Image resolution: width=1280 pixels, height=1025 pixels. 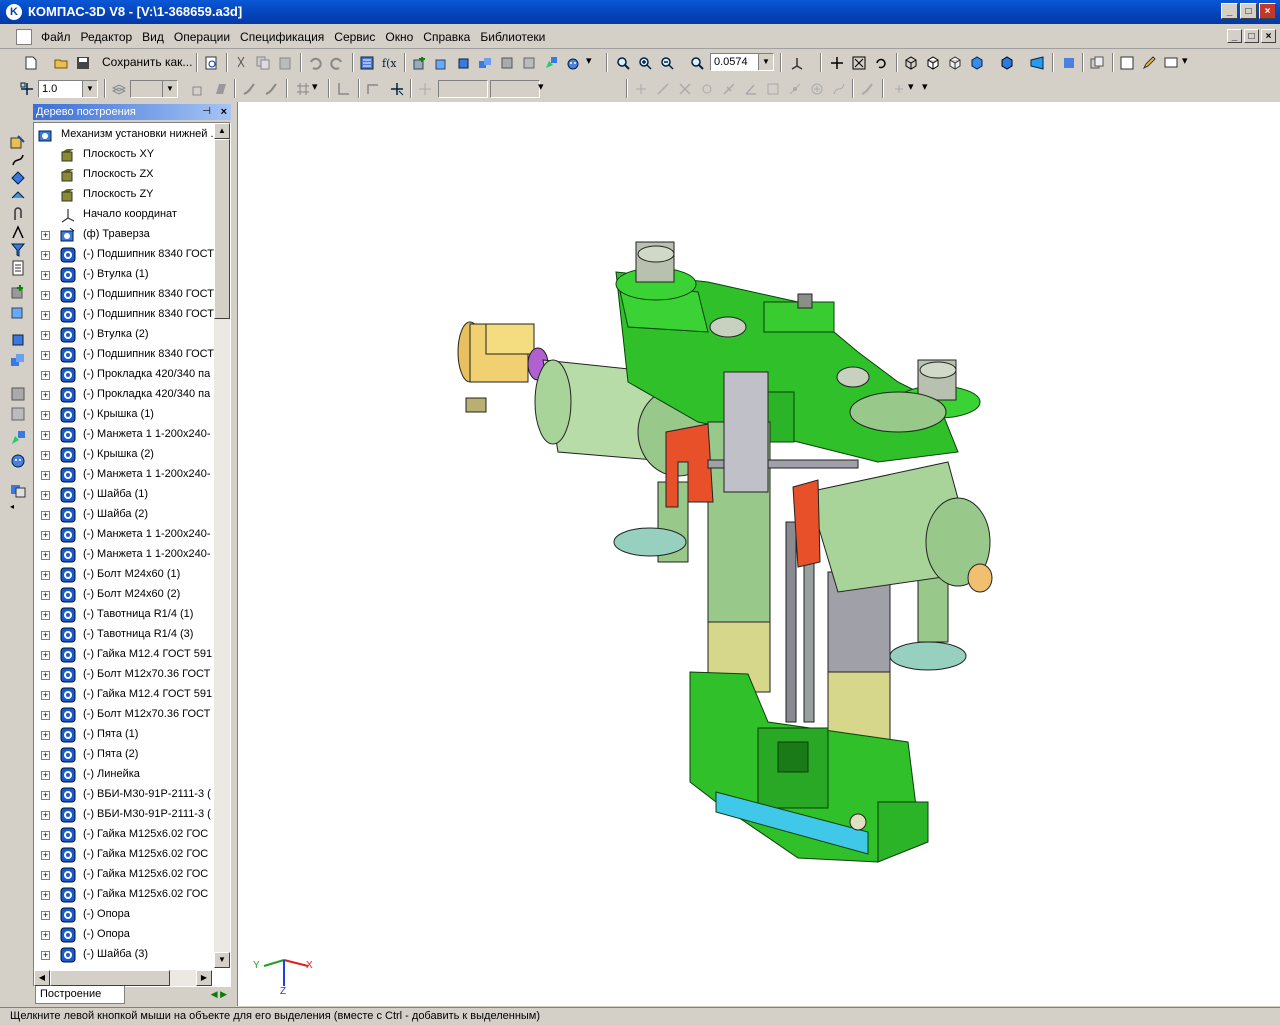 I want to click on tree-item: + (-) Тавотница R1/4 (1), so click(x=123, y=615).